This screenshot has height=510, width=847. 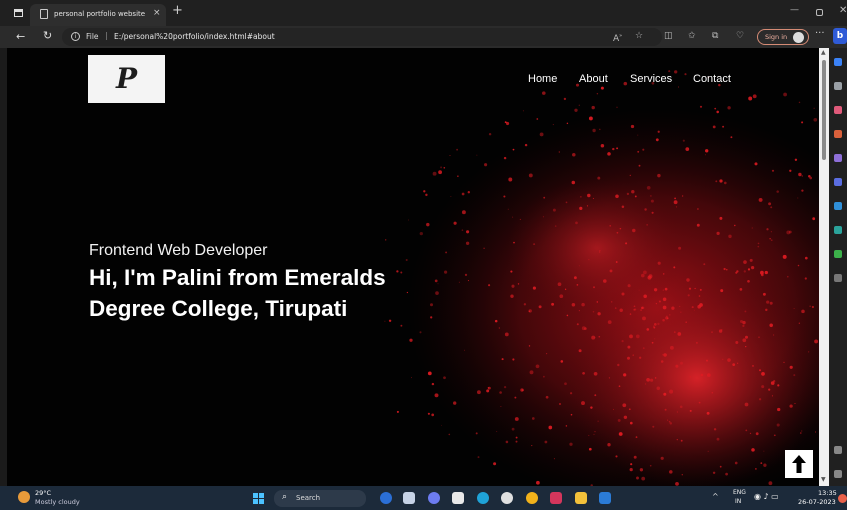 I want to click on tray-overflow-icon: ^, so click(x=715, y=496).